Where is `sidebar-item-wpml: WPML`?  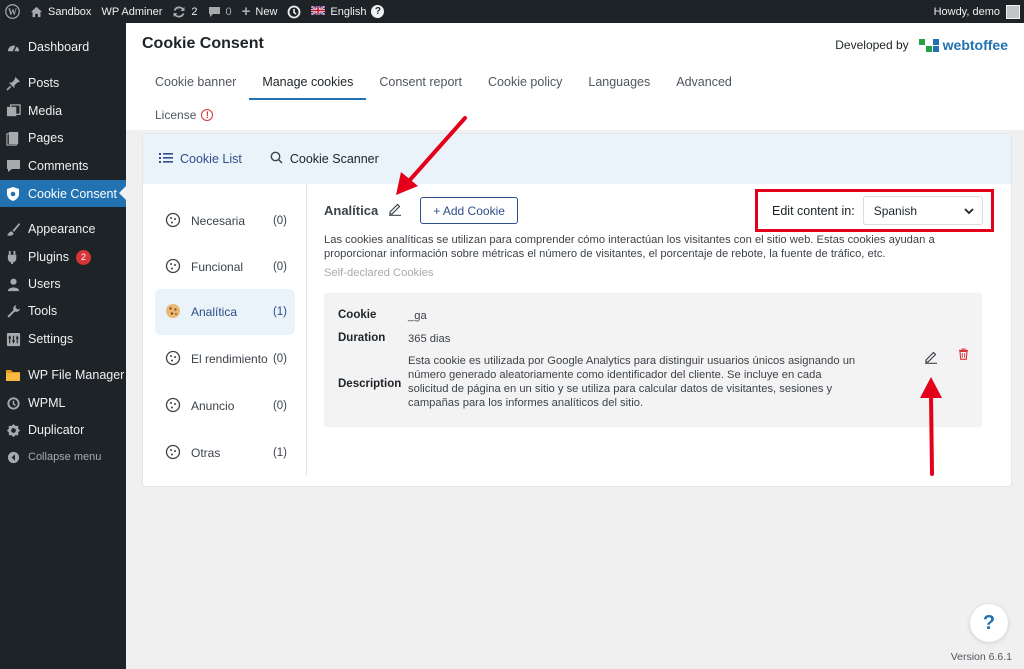 sidebar-item-wpml: WPML is located at coordinates (63, 403).